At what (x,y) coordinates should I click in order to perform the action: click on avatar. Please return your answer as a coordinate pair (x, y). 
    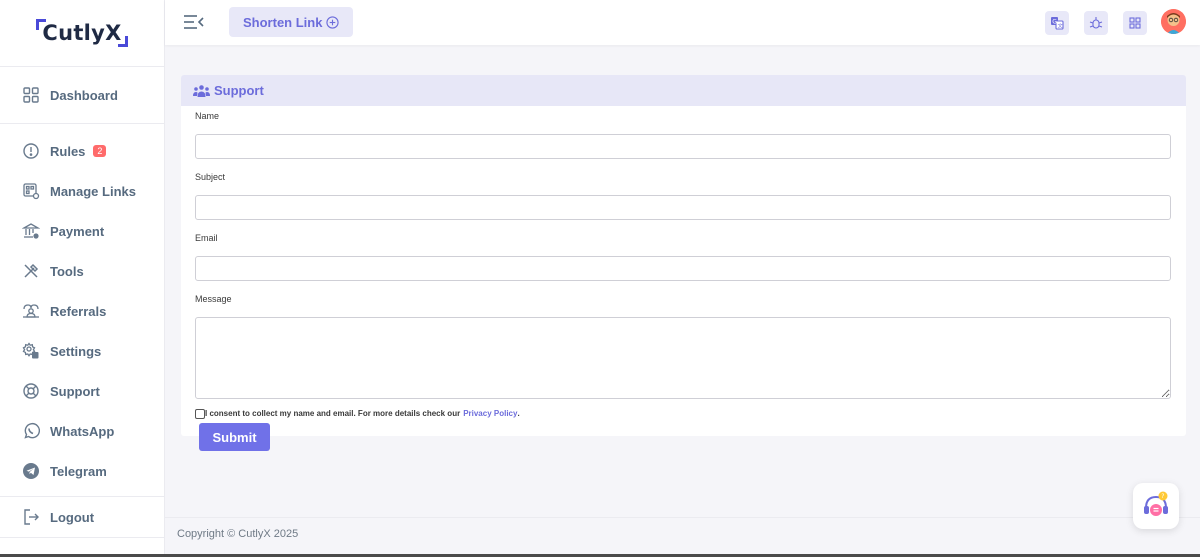
    Looking at the image, I should click on (1173, 21).